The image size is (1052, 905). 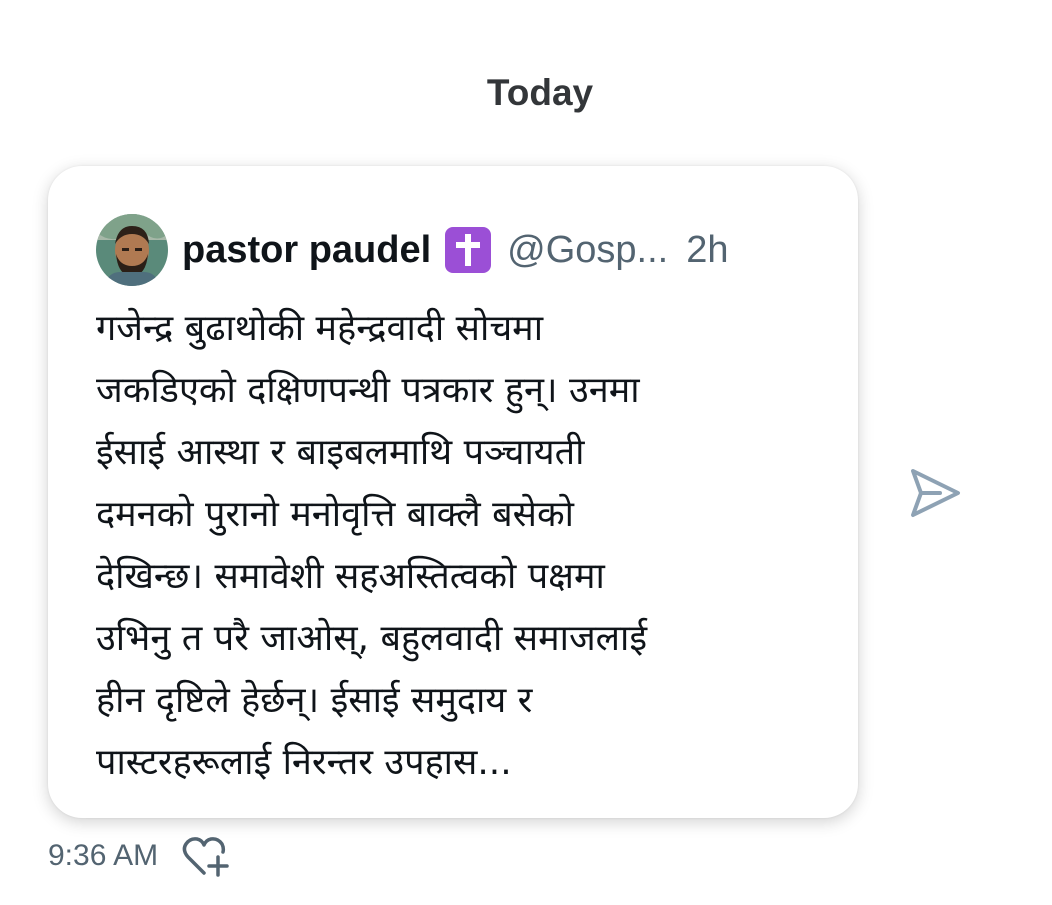 What do you see at coordinates (103, 855) in the screenshot?
I see `message-timestamp: 9:36 AM` at bounding box center [103, 855].